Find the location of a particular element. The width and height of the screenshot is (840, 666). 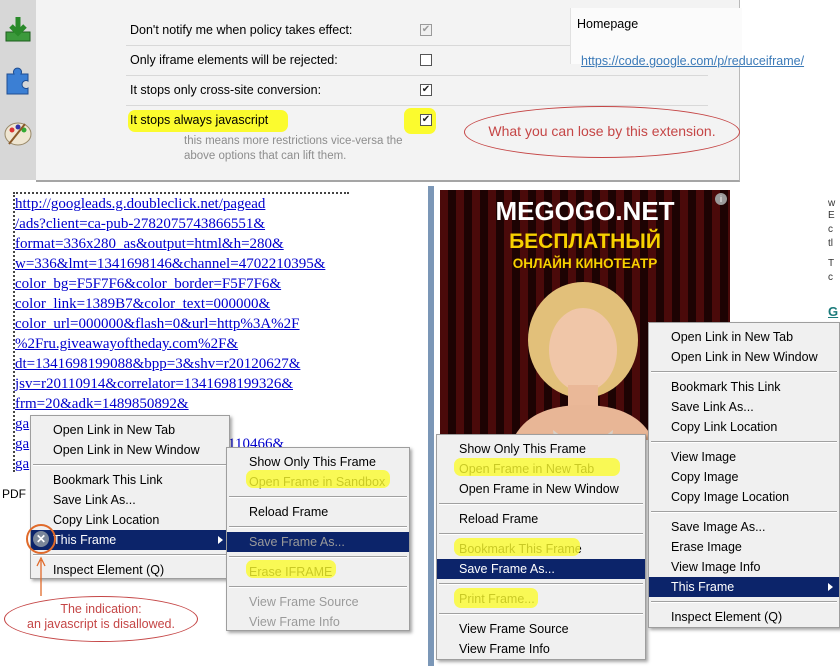

menu-item-label: View Image Info is located at coordinates (716, 567).